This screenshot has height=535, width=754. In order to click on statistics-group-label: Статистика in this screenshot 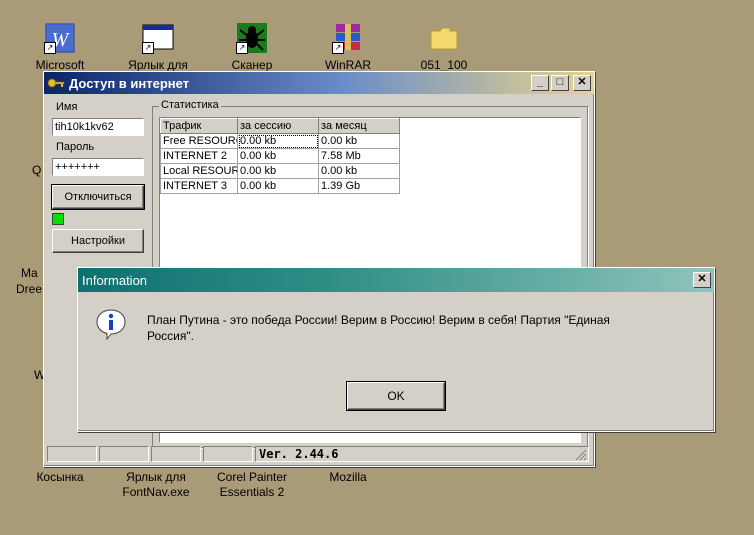, I will do `click(190, 105)`.